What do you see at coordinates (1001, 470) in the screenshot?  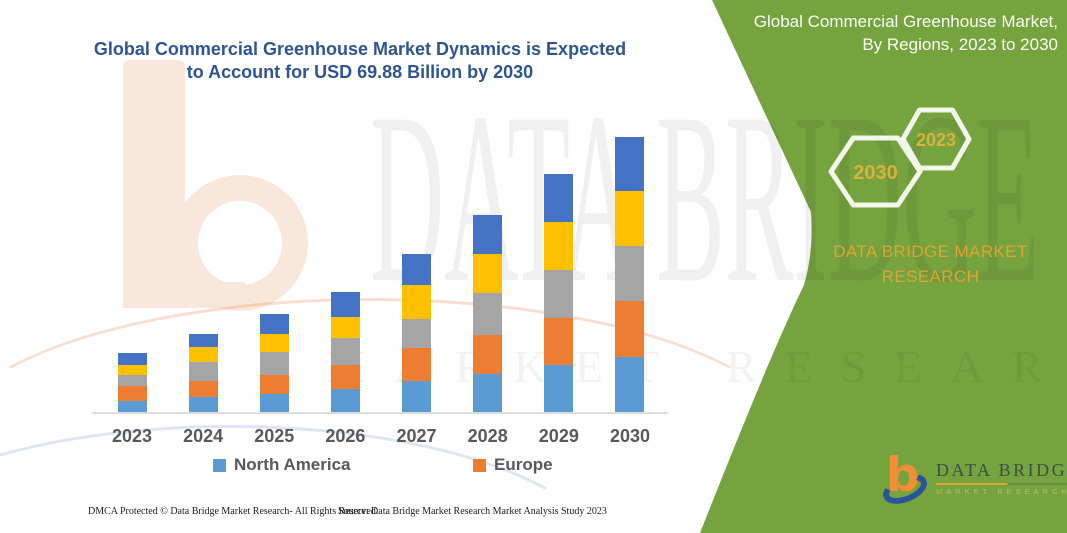 I see `logo-name: DATA BRIDGE` at bounding box center [1001, 470].